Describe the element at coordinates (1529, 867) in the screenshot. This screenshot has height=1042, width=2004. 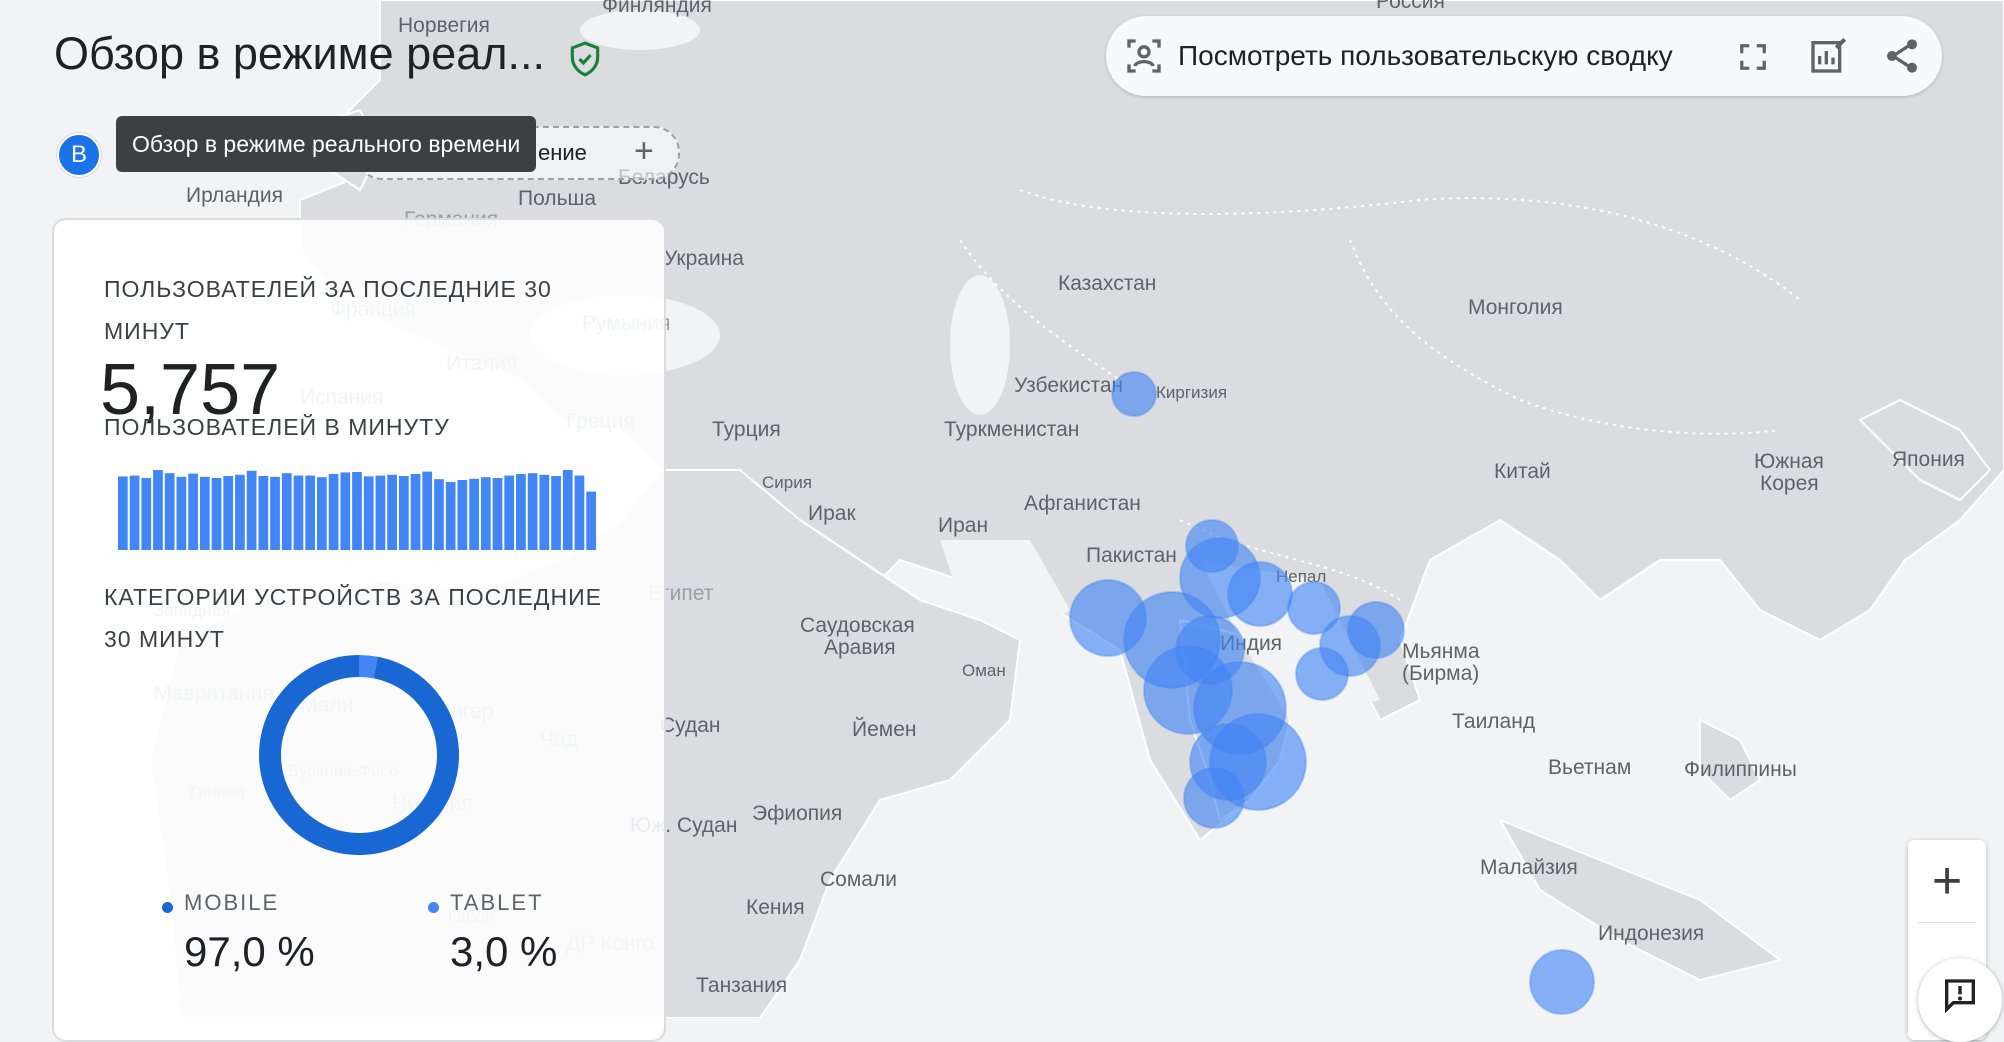
I see `svg-text: Малайзия` at that location.